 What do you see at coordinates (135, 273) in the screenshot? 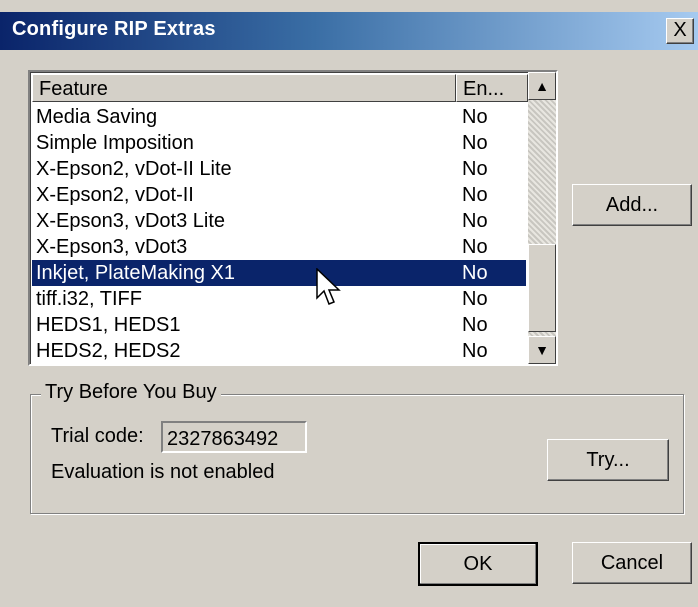
I see `feature-name: Inkjet, PlateMaking X1` at bounding box center [135, 273].